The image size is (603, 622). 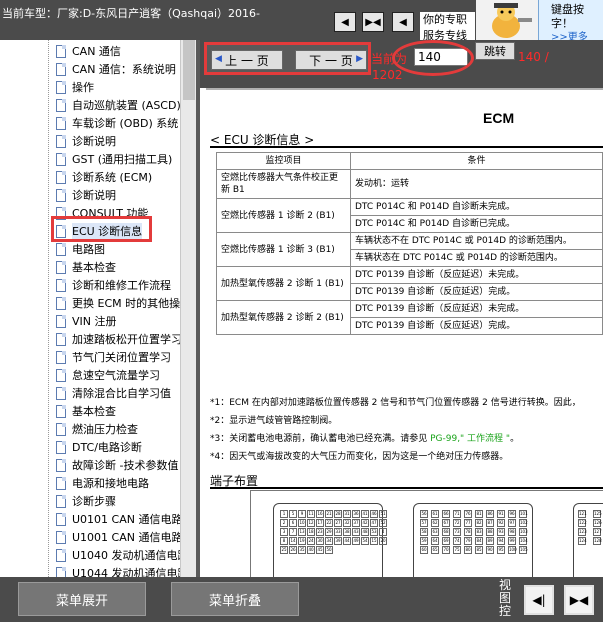 I want to click on sidebar-item-label: 诊断步骤, so click(x=94, y=501).